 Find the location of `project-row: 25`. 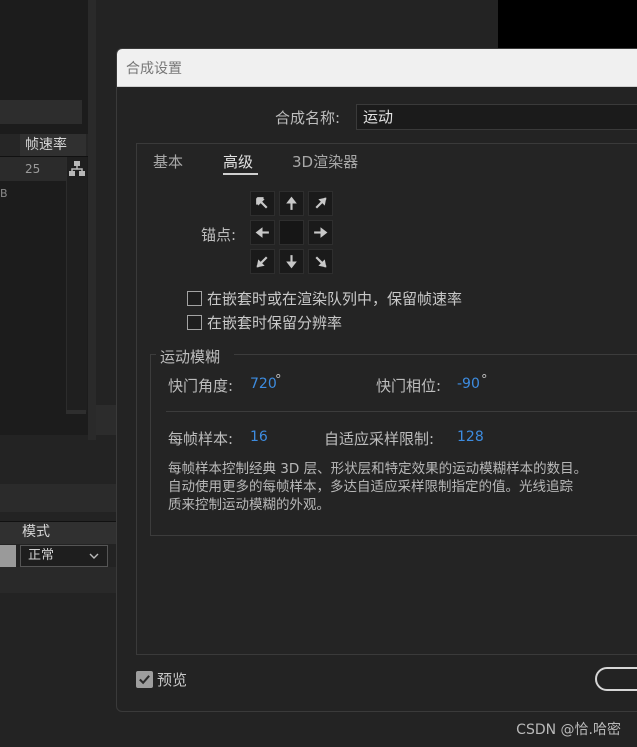

project-row: 25 is located at coordinates (33, 169).